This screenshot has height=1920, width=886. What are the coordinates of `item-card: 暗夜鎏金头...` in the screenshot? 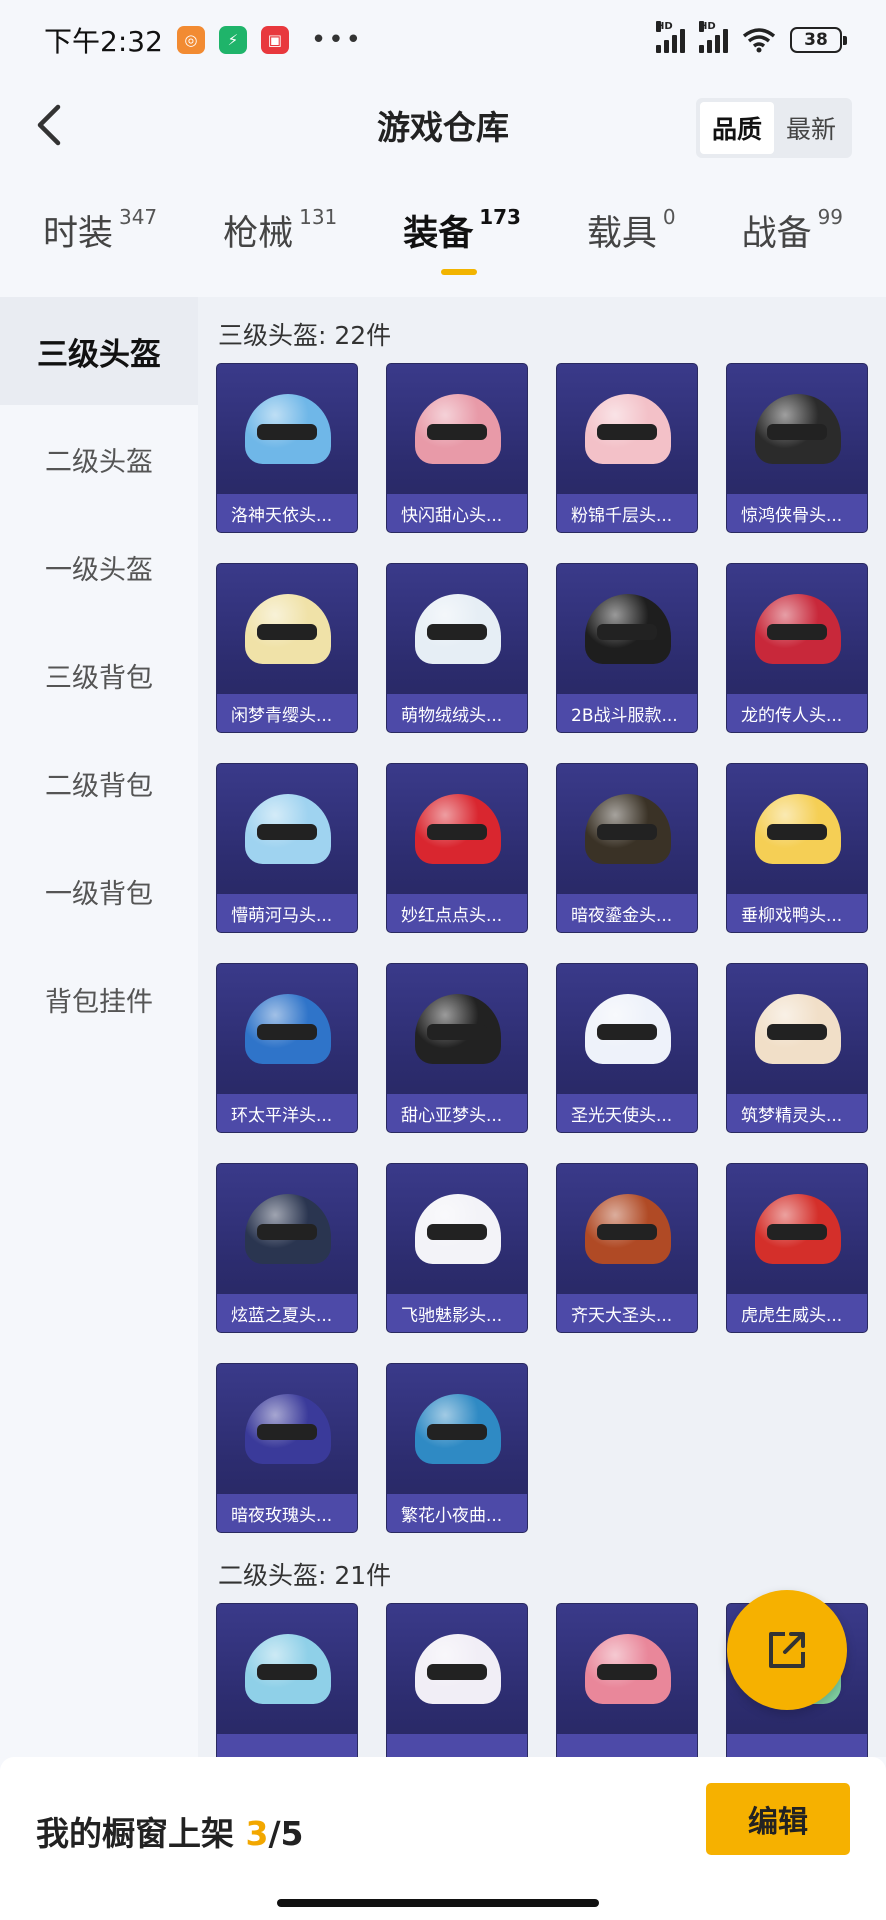 It's located at (627, 848).